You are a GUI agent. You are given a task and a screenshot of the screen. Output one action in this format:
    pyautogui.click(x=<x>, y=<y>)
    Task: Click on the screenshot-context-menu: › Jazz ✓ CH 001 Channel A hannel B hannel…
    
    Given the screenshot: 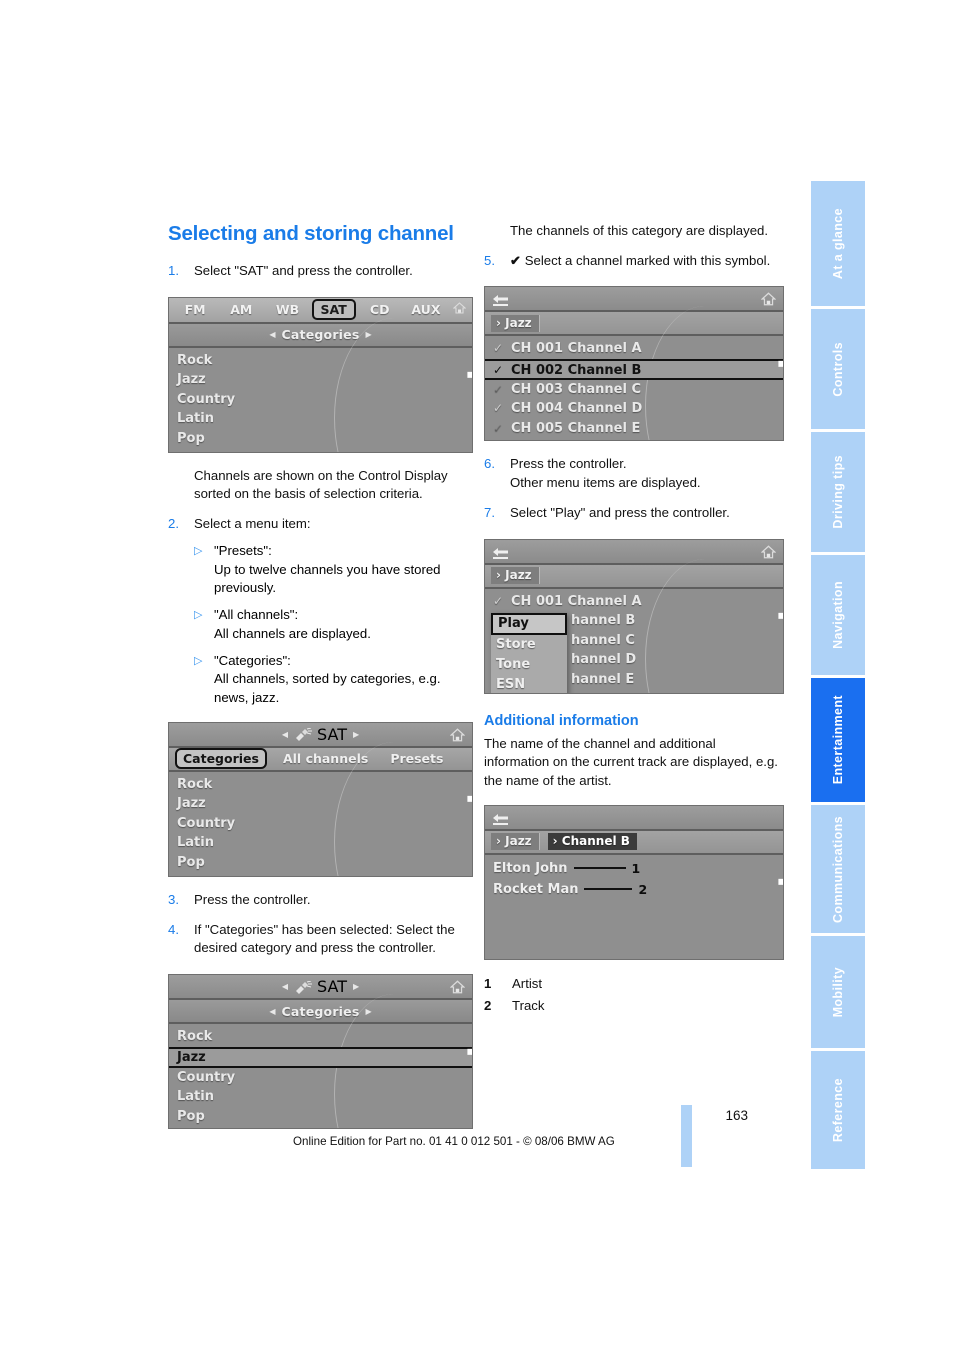 What is the action you would take?
    pyautogui.click(x=634, y=616)
    